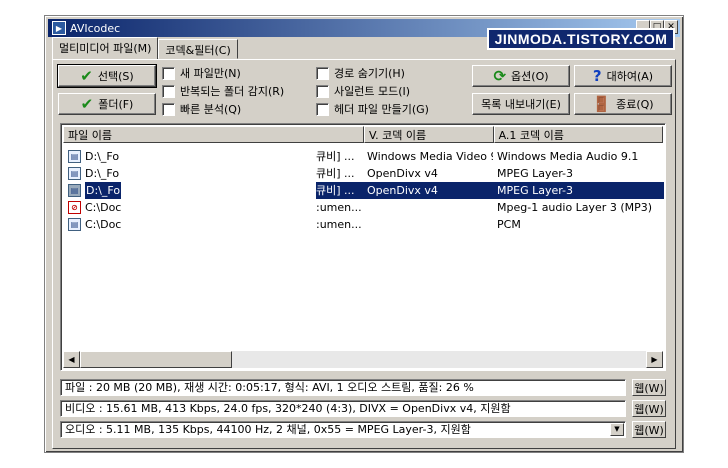  I want to click on row-audio-codec: Mpeg-1 audio Layer 3 (MP3), so click(575, 207).